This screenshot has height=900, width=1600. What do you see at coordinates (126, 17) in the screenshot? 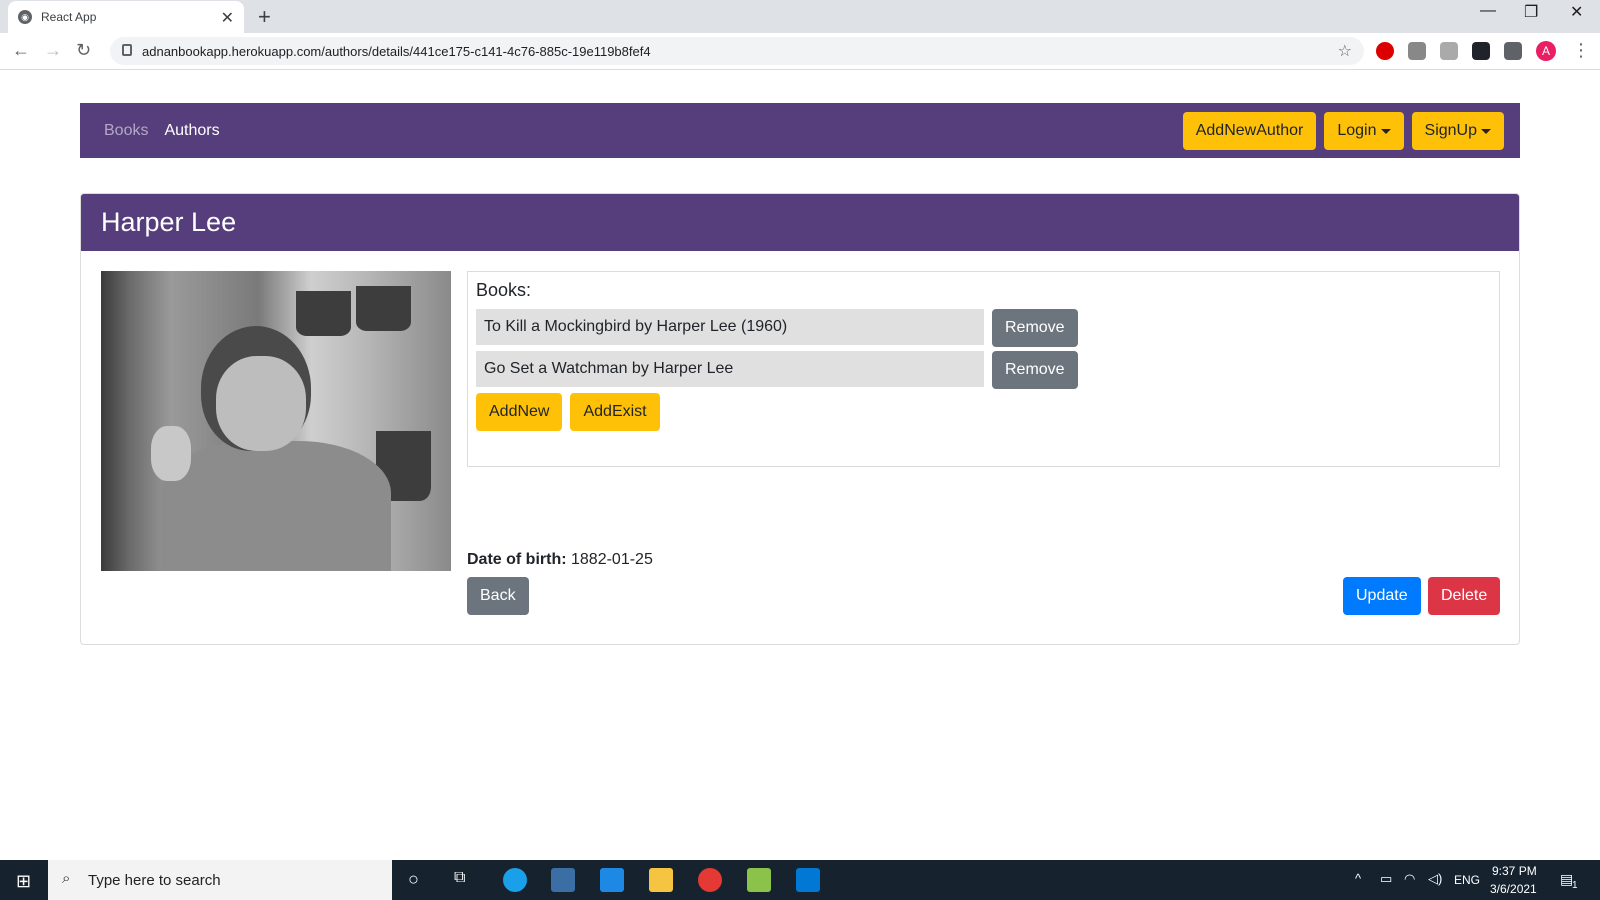
I see `browser-tab: ◉ React App ✕` at bounding box center [126, 17].